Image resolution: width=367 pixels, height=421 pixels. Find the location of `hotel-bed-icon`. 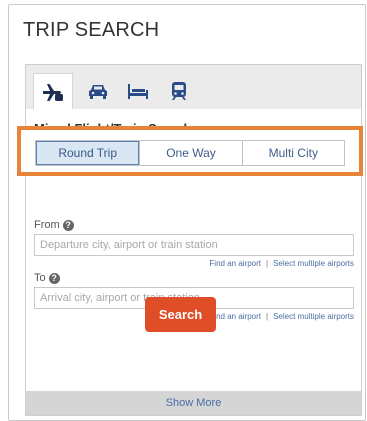

hotel-bed-icon is located at coordinates (138, 91).